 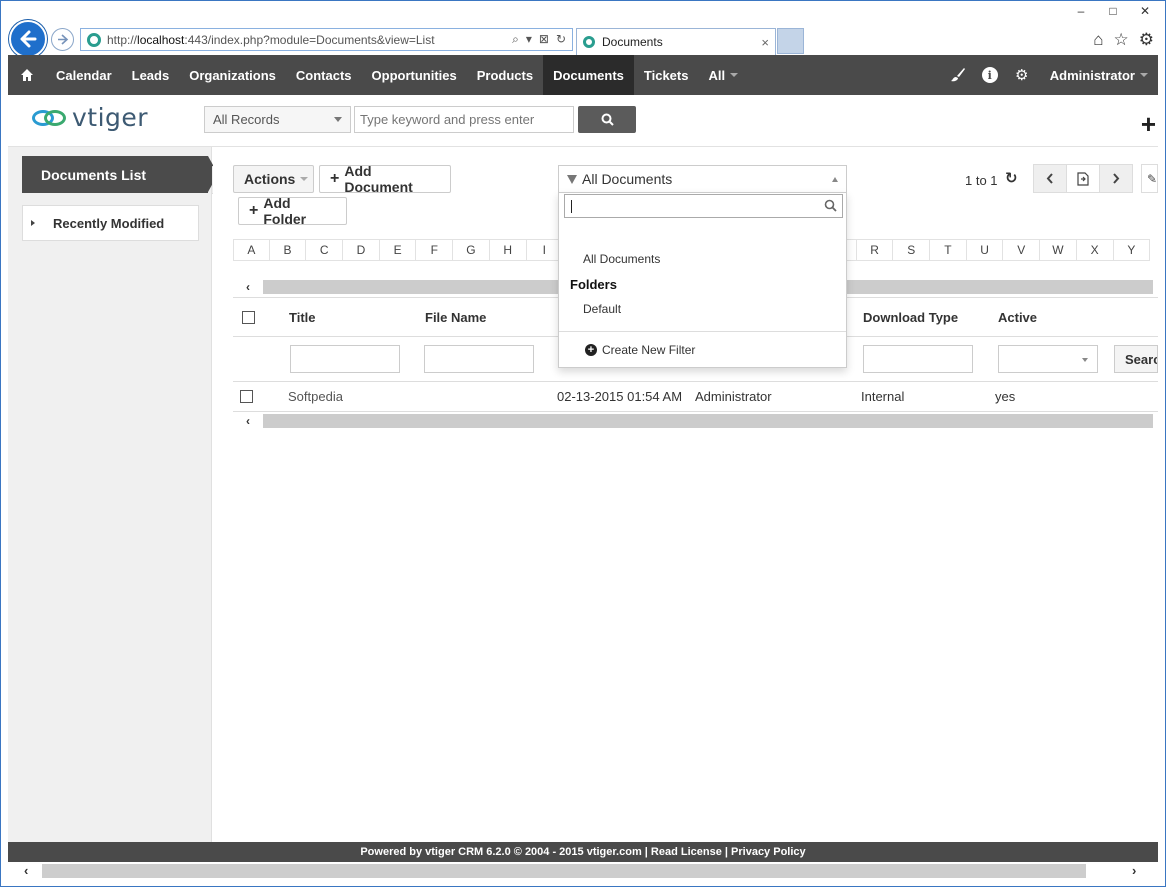 I want to click on nav-products: Products, so click(x=505, y=75).